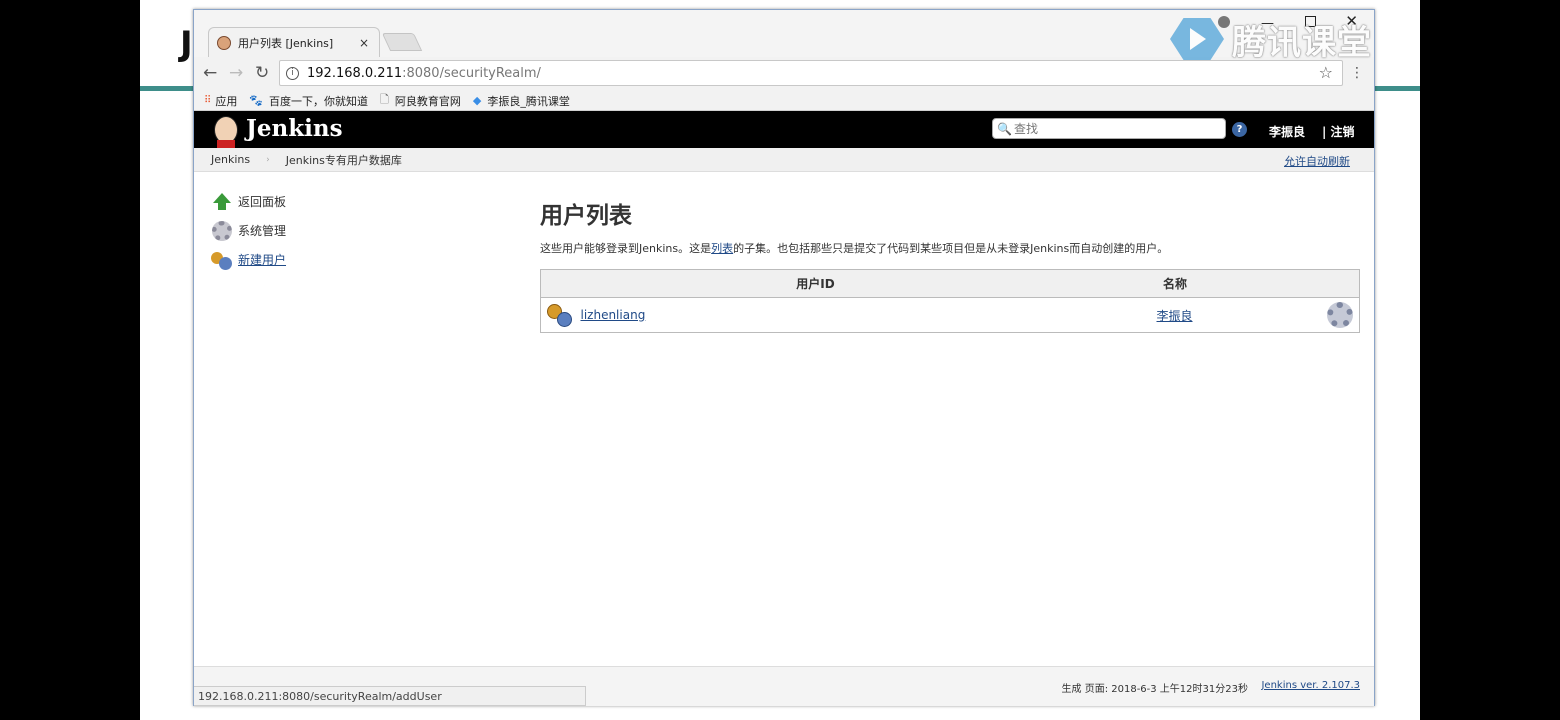 Image resolution: width=1560 pixels, height=720 pixels. Describe the element at coordinates (521, 101) in the screenshot. I see `bookmark-tencent: ◆ 李振良_腾讯课堂` at that location.